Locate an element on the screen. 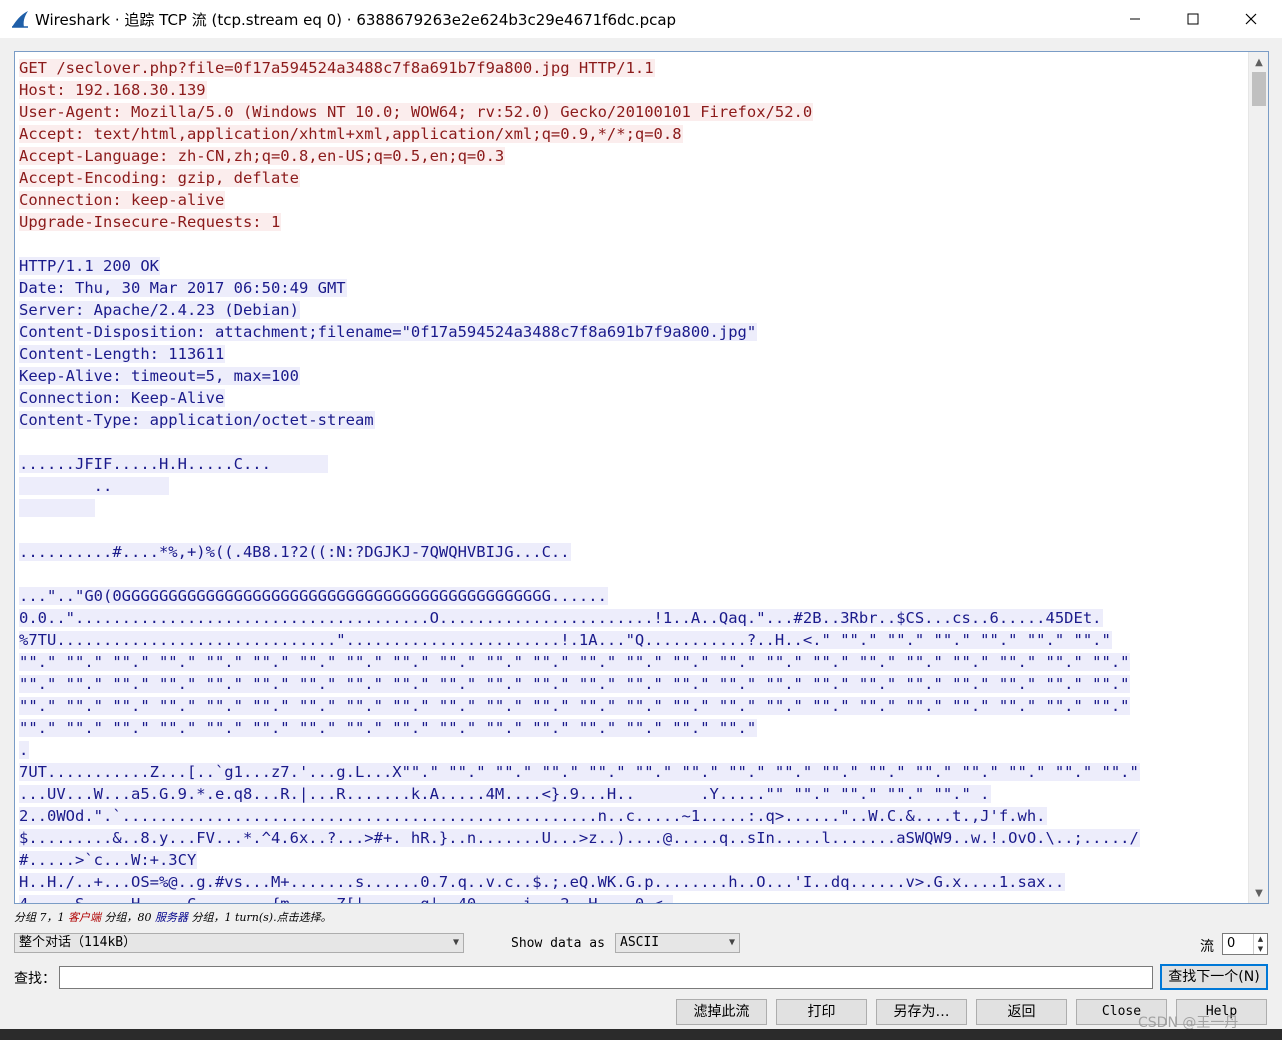 The width and height of the screenshot is (1282, 1040). conversation-select: 整个对话（114kB） ▼ is located at coordinates (239, 943).